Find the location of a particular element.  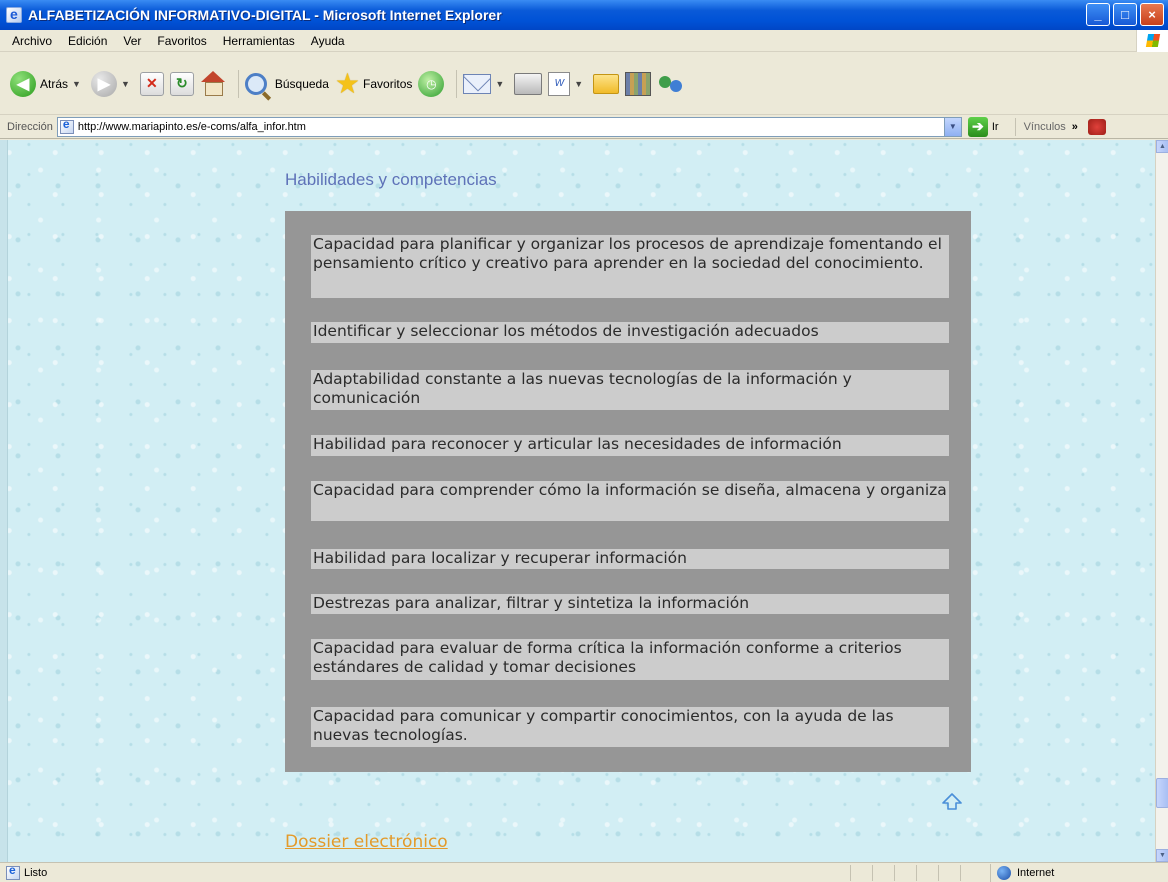

back-dropdown-icon: ▼ is located at coordinates (76, 84).